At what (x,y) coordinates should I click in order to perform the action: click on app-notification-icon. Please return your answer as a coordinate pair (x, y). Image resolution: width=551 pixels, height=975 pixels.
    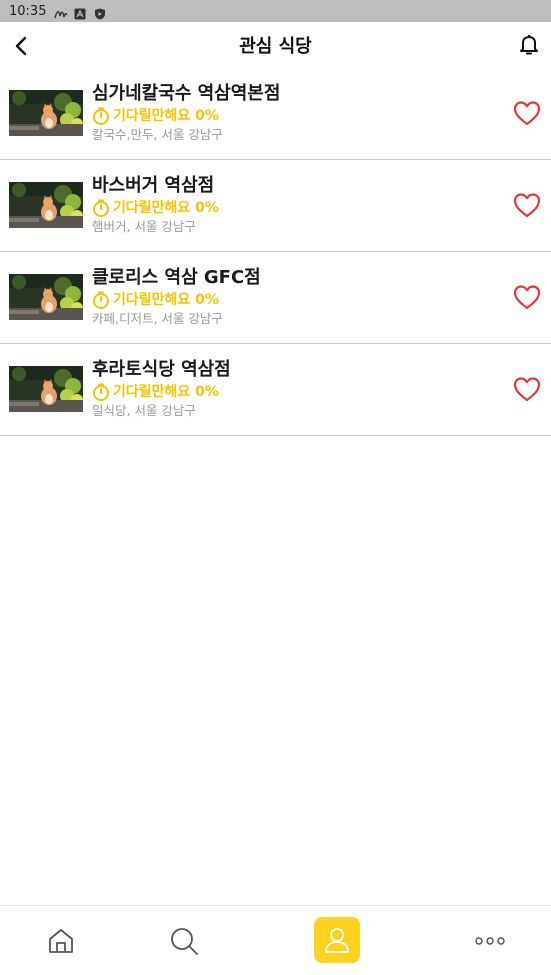
    Looking at the image, I should click on (61, 12).